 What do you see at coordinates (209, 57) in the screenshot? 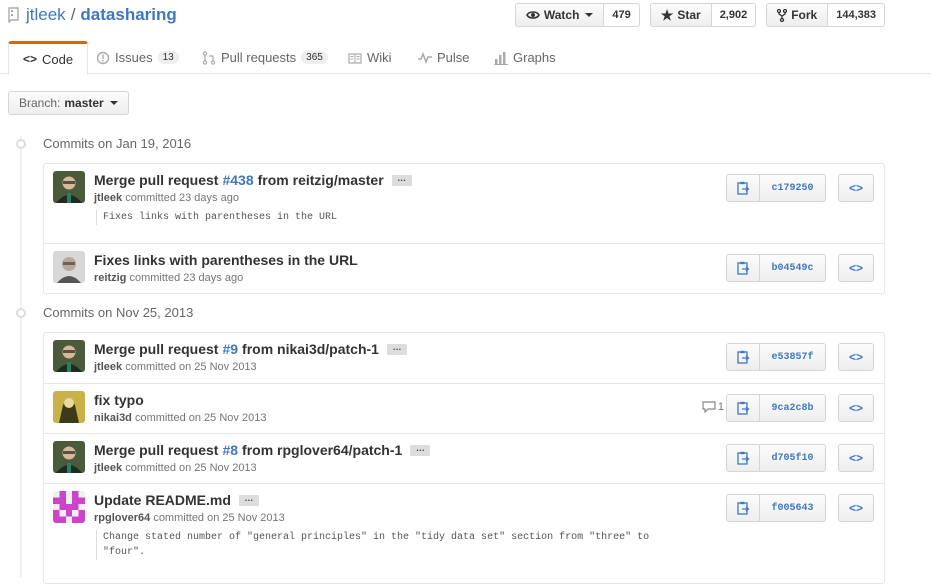
I see `pull-request-icon` at bounding box center [209, 57].